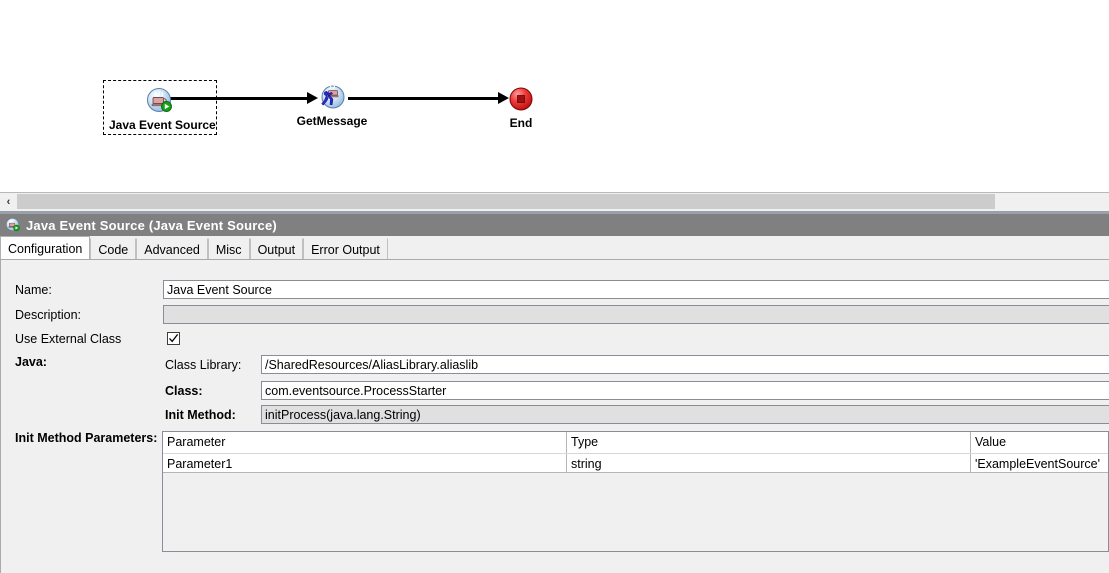  I want to click on scrollbar-track, so click(563, 202).